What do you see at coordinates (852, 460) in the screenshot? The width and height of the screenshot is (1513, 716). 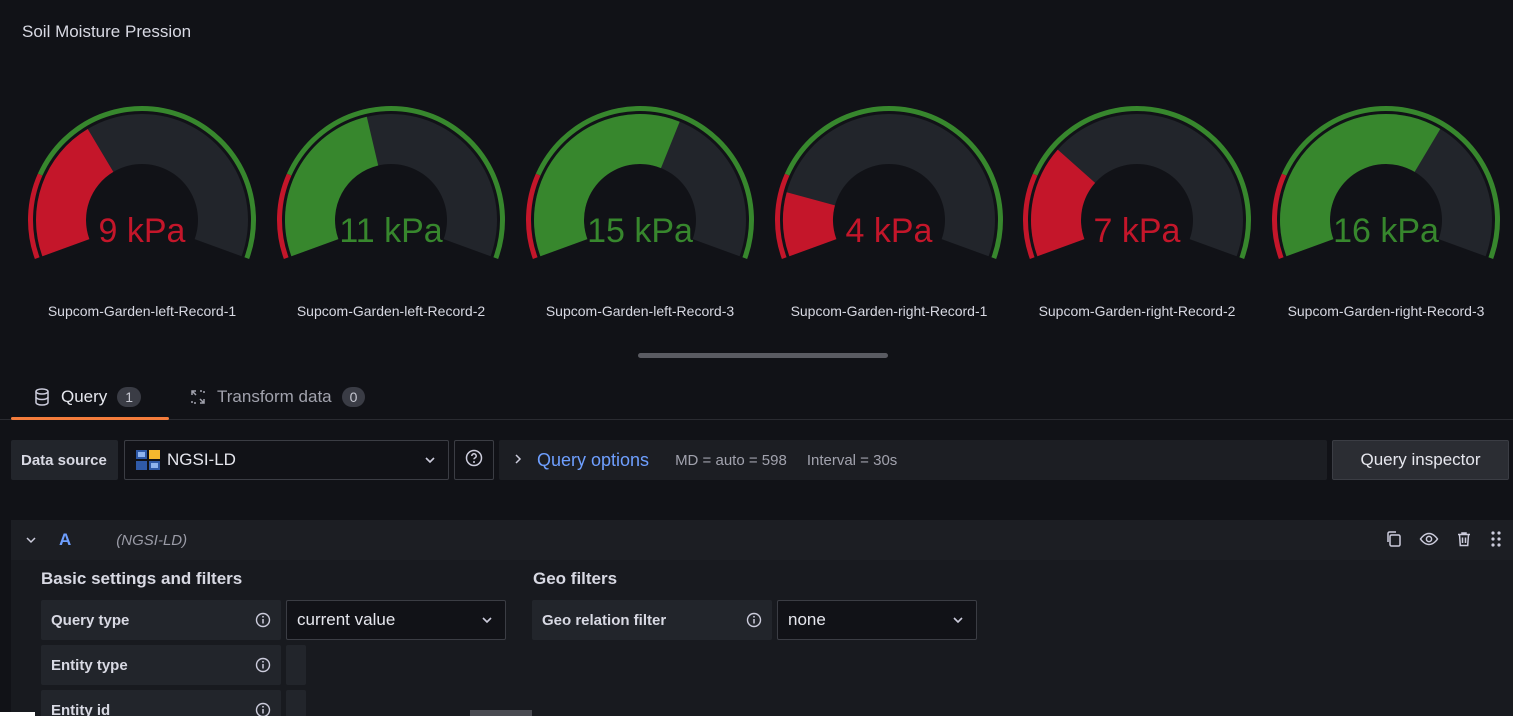 I see `interval-text: Interval = 30s` at bounding box center [852, 460].